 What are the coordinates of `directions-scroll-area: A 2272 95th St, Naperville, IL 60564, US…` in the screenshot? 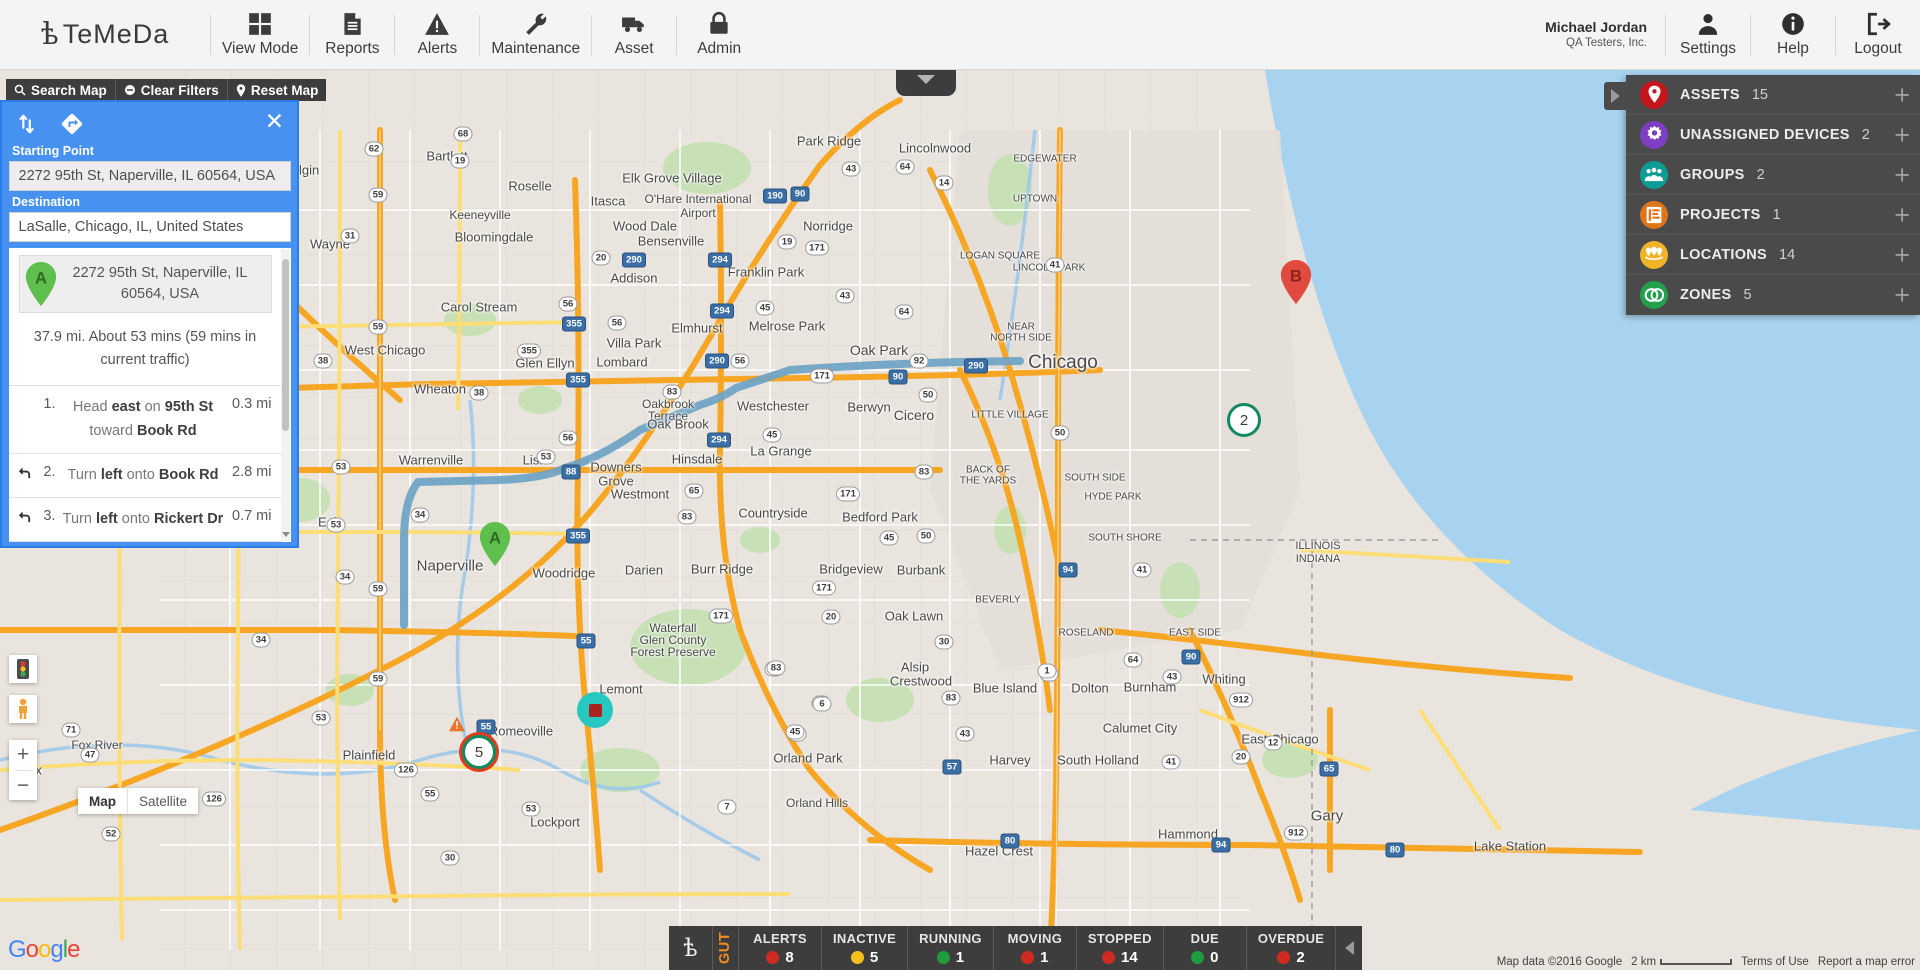 It's located at (145, 395).